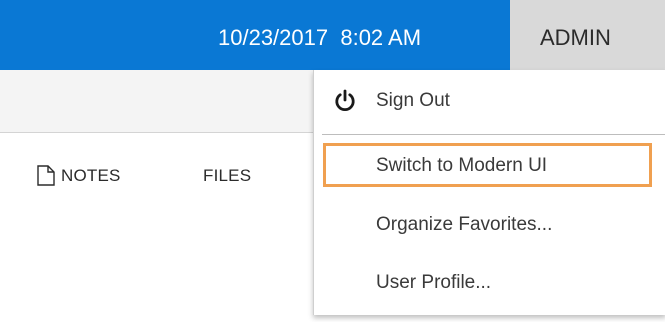 Image resolution: width=665 pixels, height=322 pixels. I want to click on notes-button: NOTES, so click(79, 175).